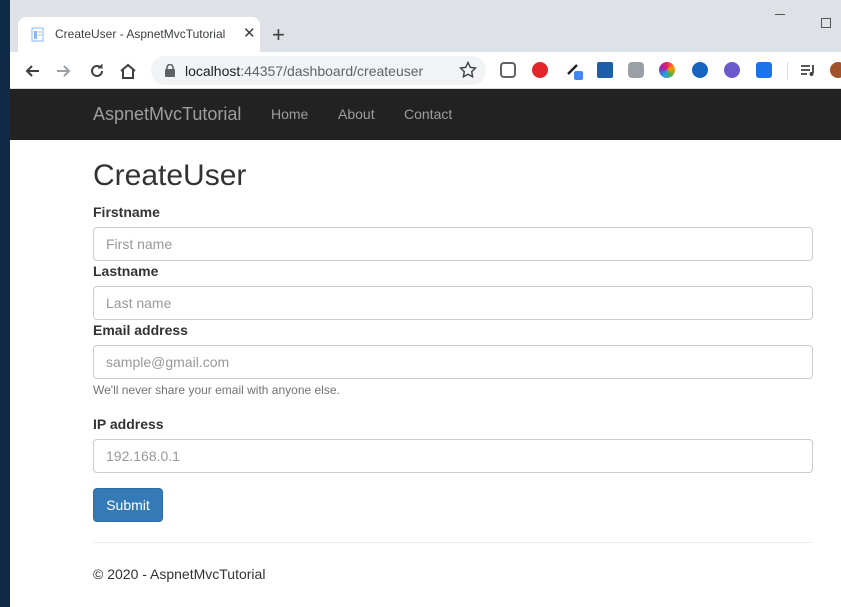 This screenshot has width=841, height=607. Describe the element at coordinates (170, 175) in the screenshot. I see `page-title: CreateUser` at that location.